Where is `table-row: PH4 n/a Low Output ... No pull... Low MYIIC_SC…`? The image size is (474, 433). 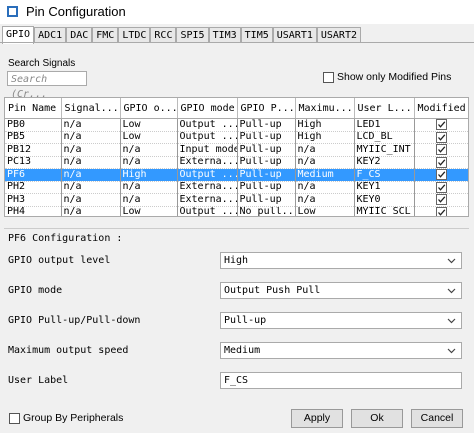
table-row: PH4 n/a Low Output ... No pull... Low MYIIC_SC… is located at coordinates (236, 211).